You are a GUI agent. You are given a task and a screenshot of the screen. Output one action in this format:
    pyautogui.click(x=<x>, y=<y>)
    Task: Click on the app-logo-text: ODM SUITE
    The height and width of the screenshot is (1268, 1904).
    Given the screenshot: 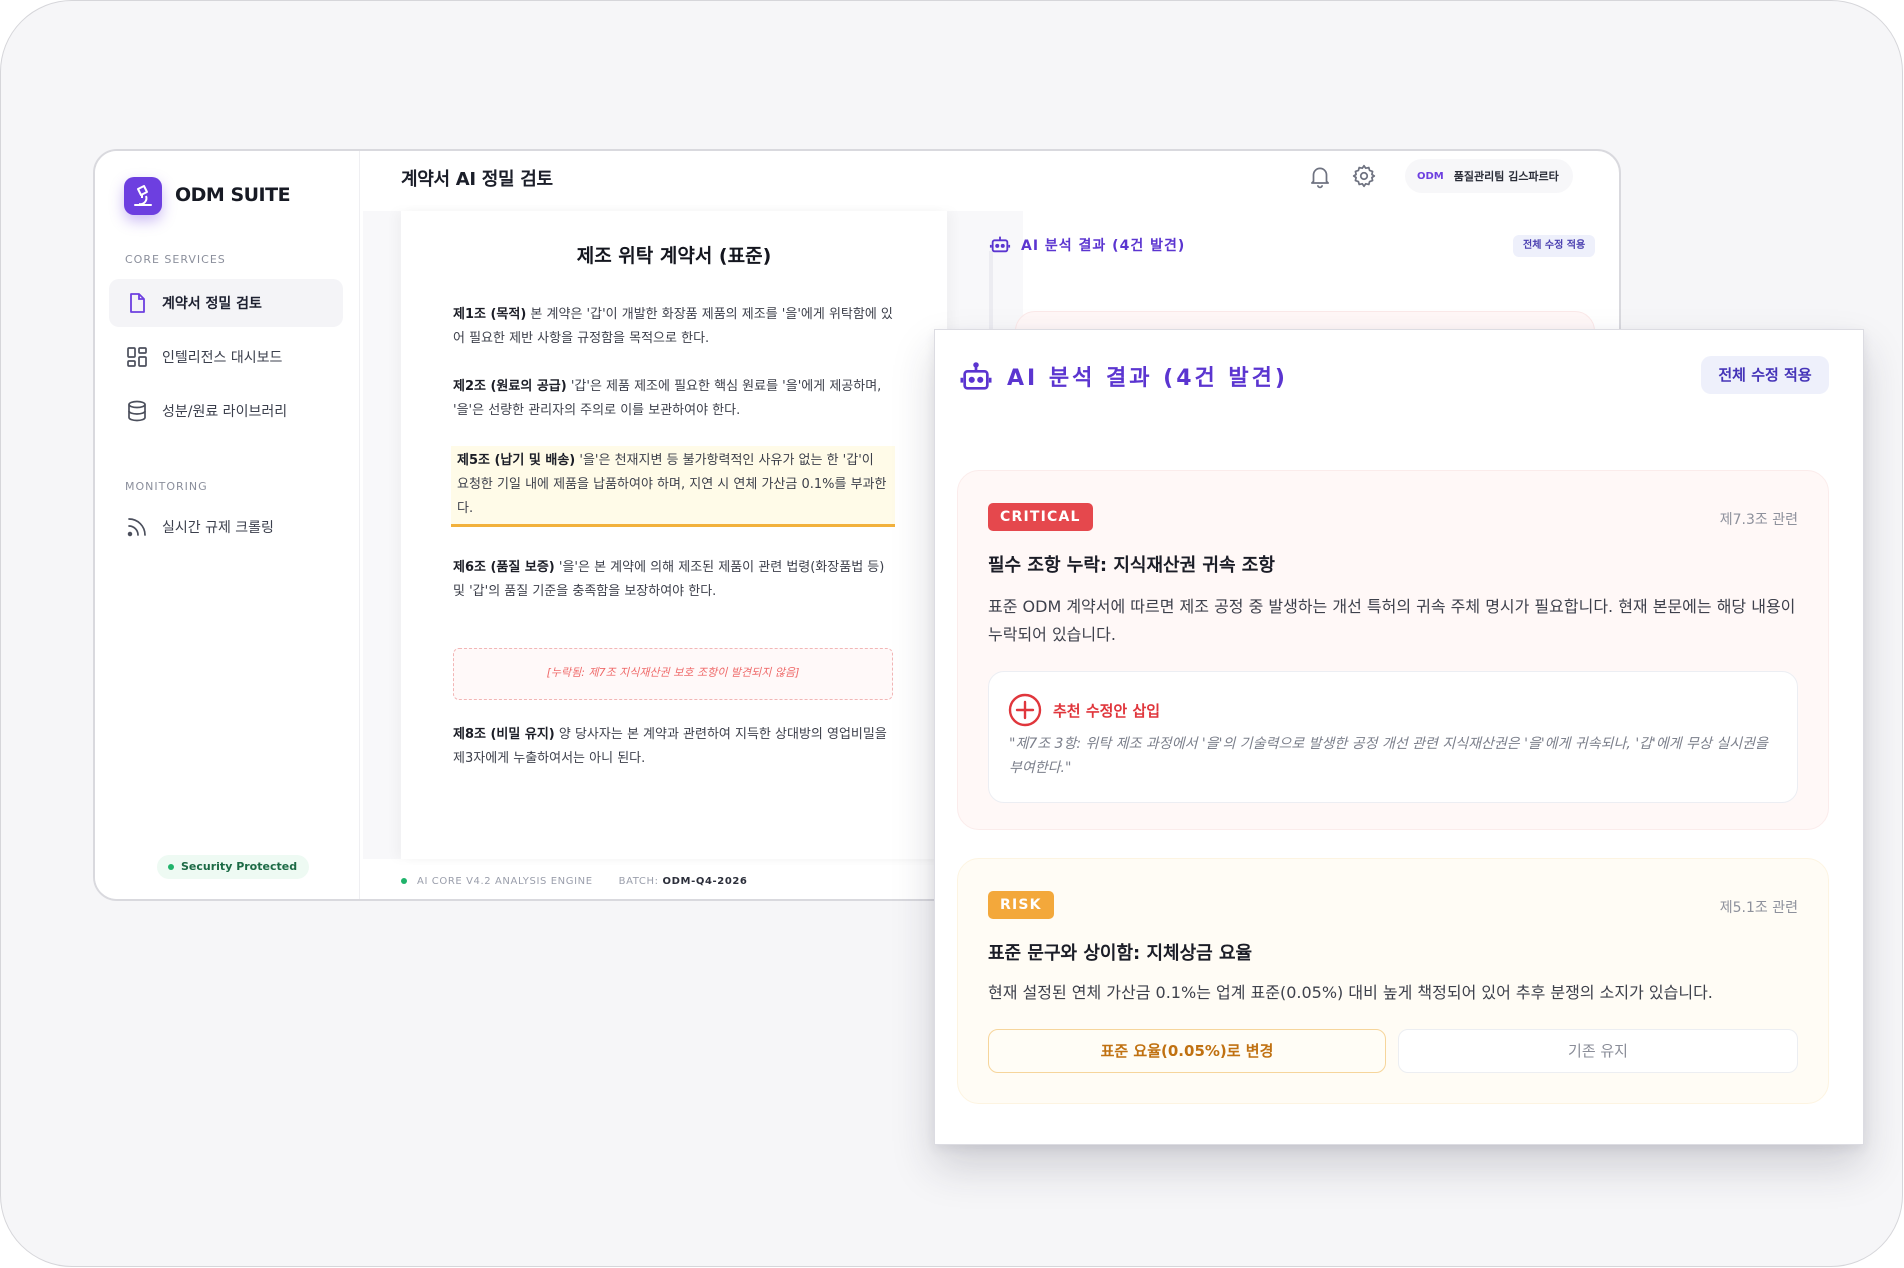 What is the action you would take?
    pyautogui.click(x=233, y=195)
    